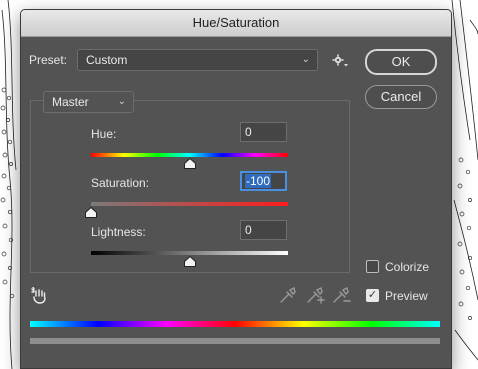  I want to click on saturation-slider-track, so click(189, 204).